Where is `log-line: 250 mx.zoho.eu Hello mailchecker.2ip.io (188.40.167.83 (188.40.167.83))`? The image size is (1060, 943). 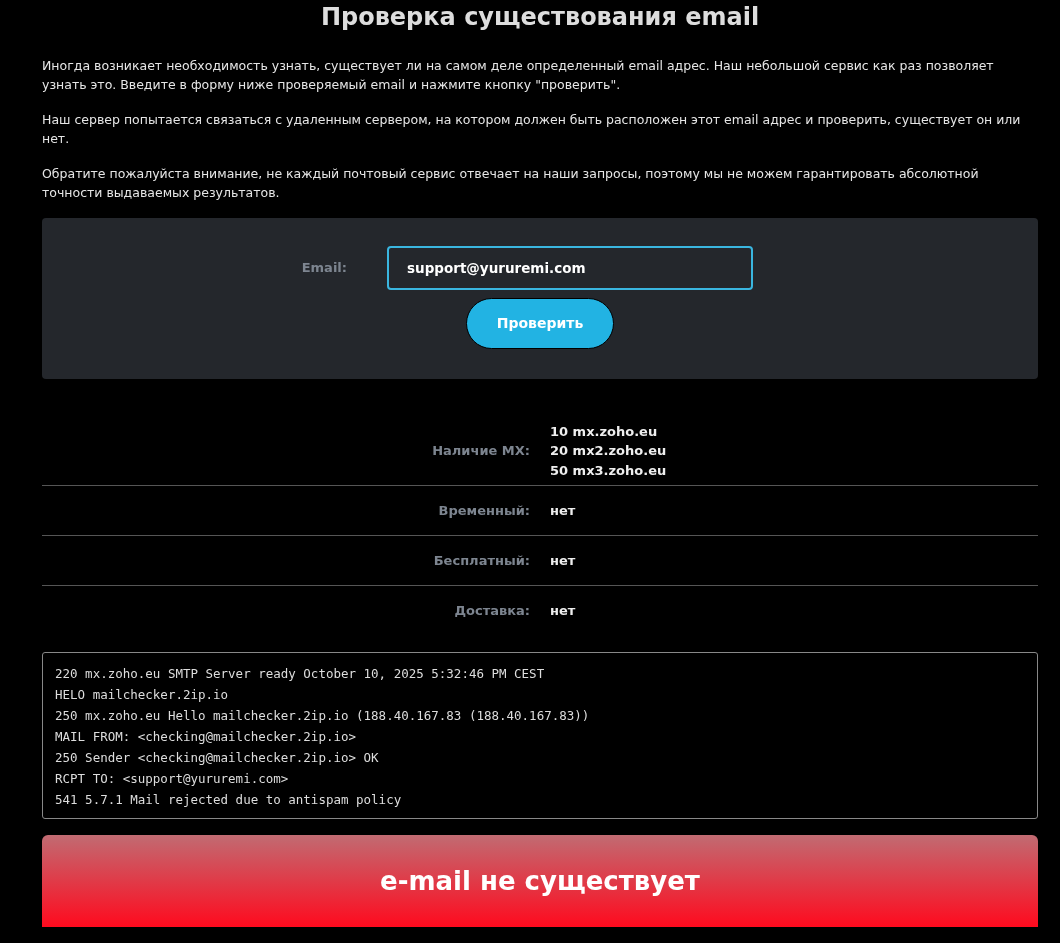
log-line: 250 mx.zoho.eu Hello mailchecker.2ip.io (188.40.167.83 (188.40.167.83)) is located at coordinates (323, 716).